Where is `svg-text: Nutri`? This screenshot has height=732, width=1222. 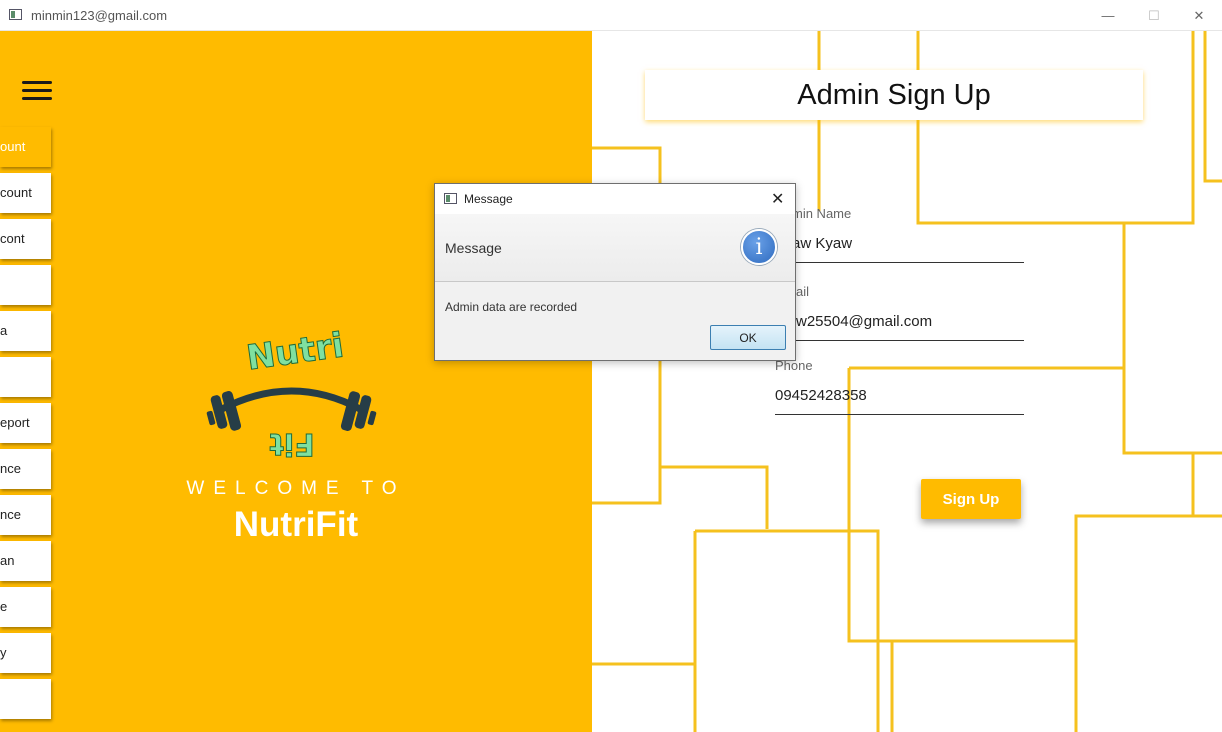 svg-text: Nutri is located at coordinates (295, 351).